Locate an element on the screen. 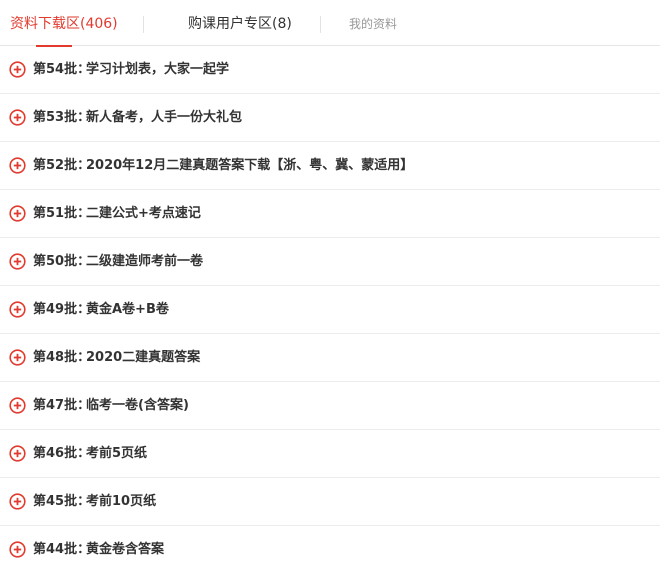  list-item: 第47批： 临考一卷(含答案) is located at coordinates (330, 406).